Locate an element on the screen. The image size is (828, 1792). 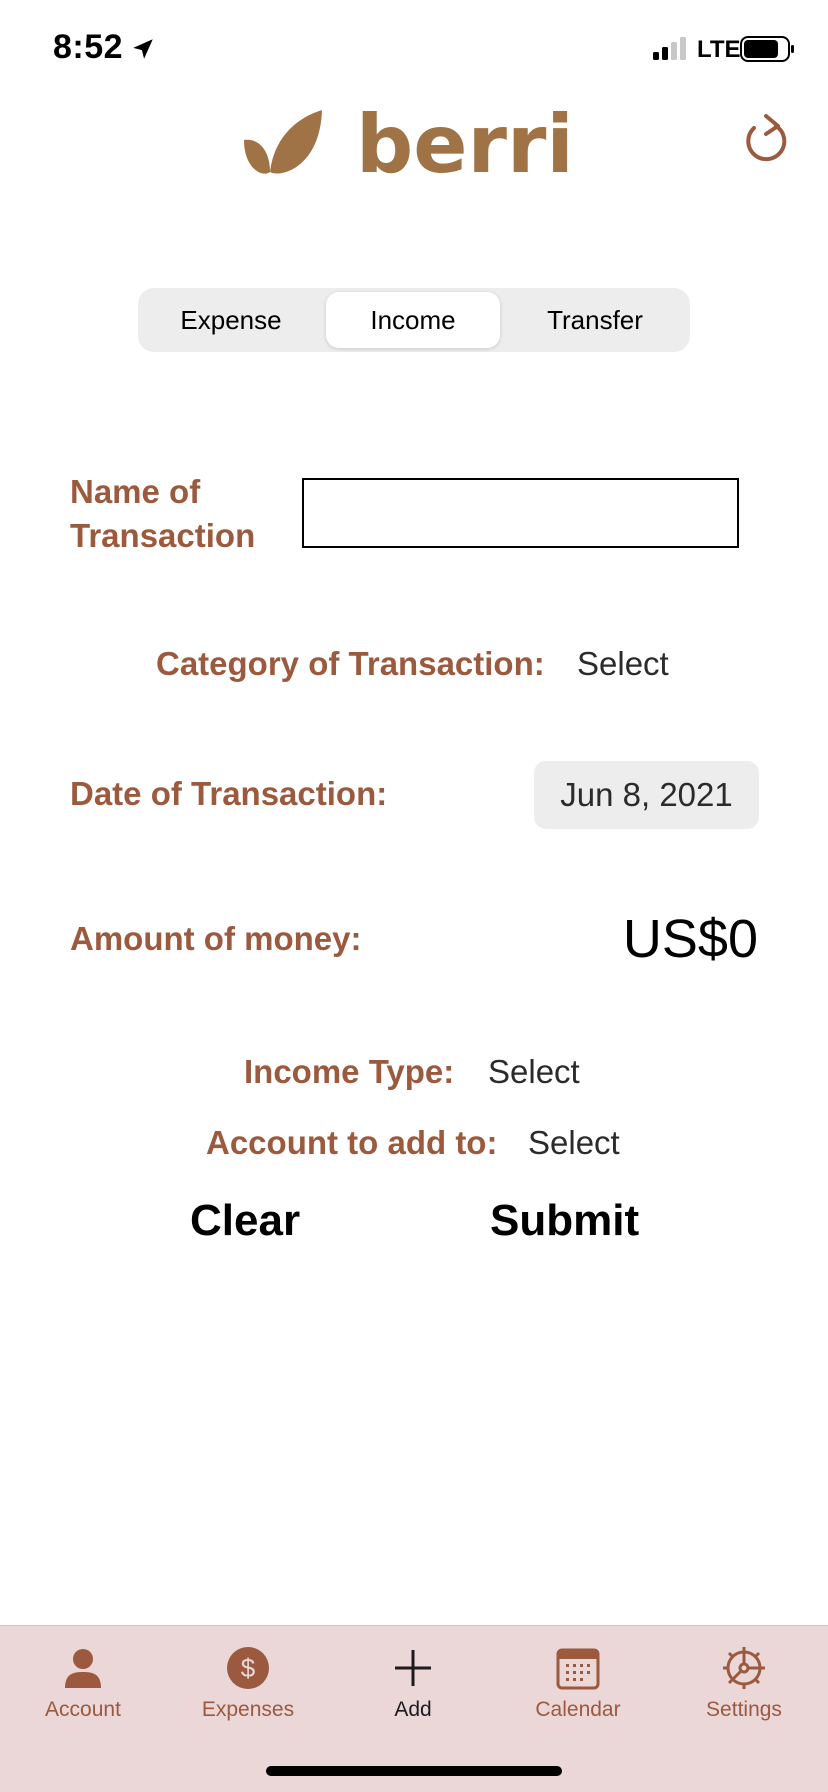
tab-add-label: Add is located at coordinates (413, 1709).